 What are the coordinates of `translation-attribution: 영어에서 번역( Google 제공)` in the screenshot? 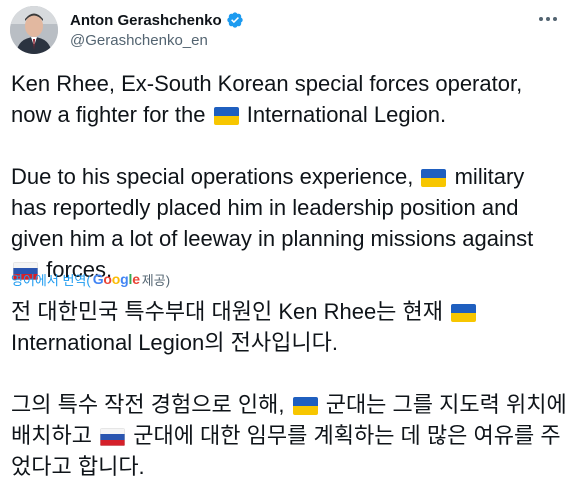 It's located at (90, 279).